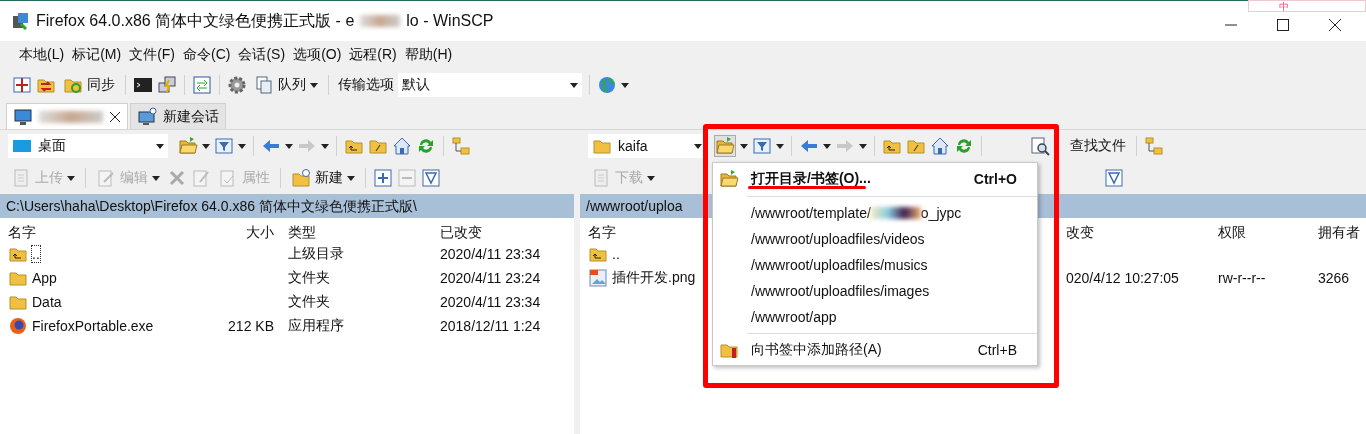 Image resolution: width=1366 pixels, height=434 pixels. What do you see at coordinates (316, 325) in the screenshot?
I see `table-cell-text: 应用程序` at bounding box center [316, 325].